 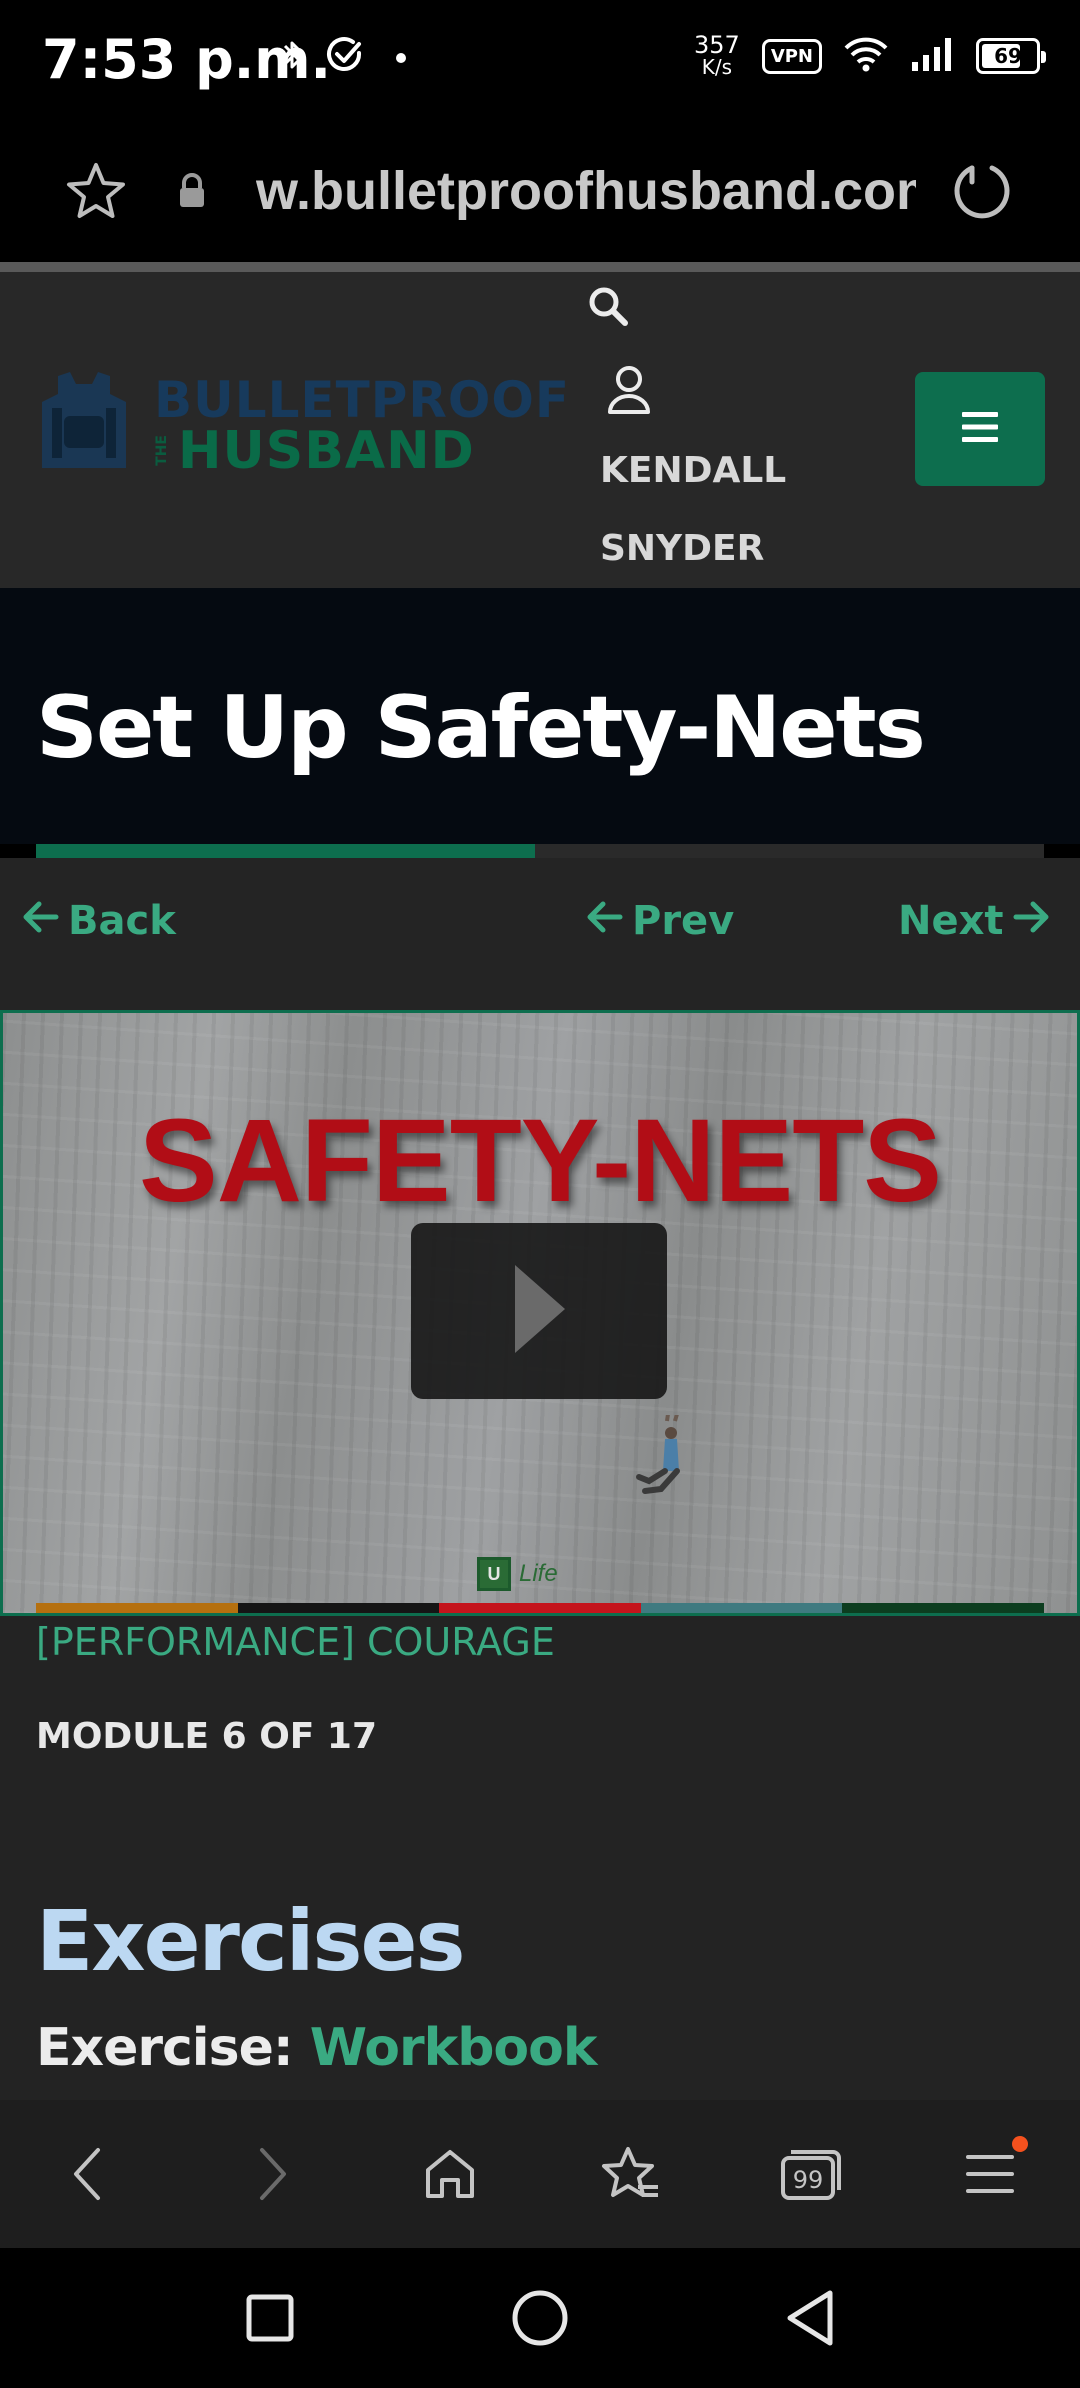 I want to click on bluetooth-icon, so click(x=293, y=57).